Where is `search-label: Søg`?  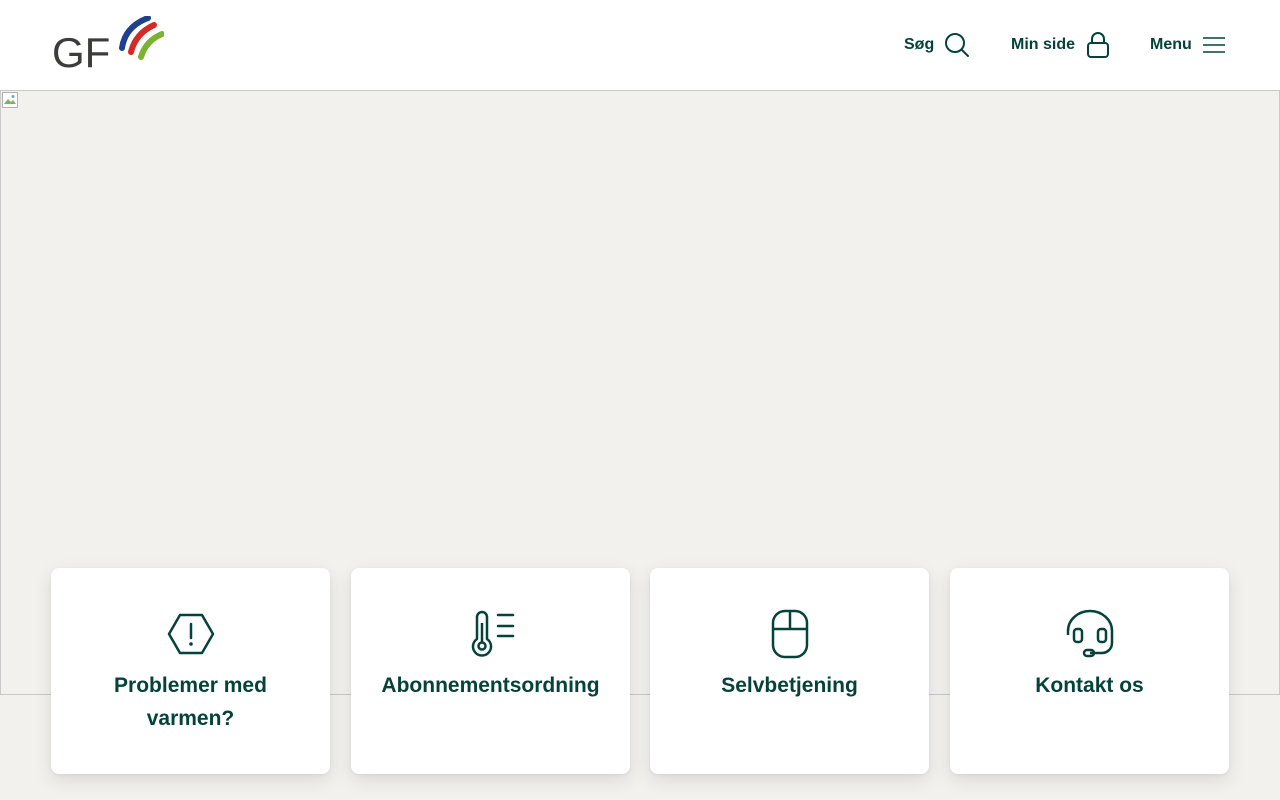 search-label: Søg is located at coordinates (919, 44).